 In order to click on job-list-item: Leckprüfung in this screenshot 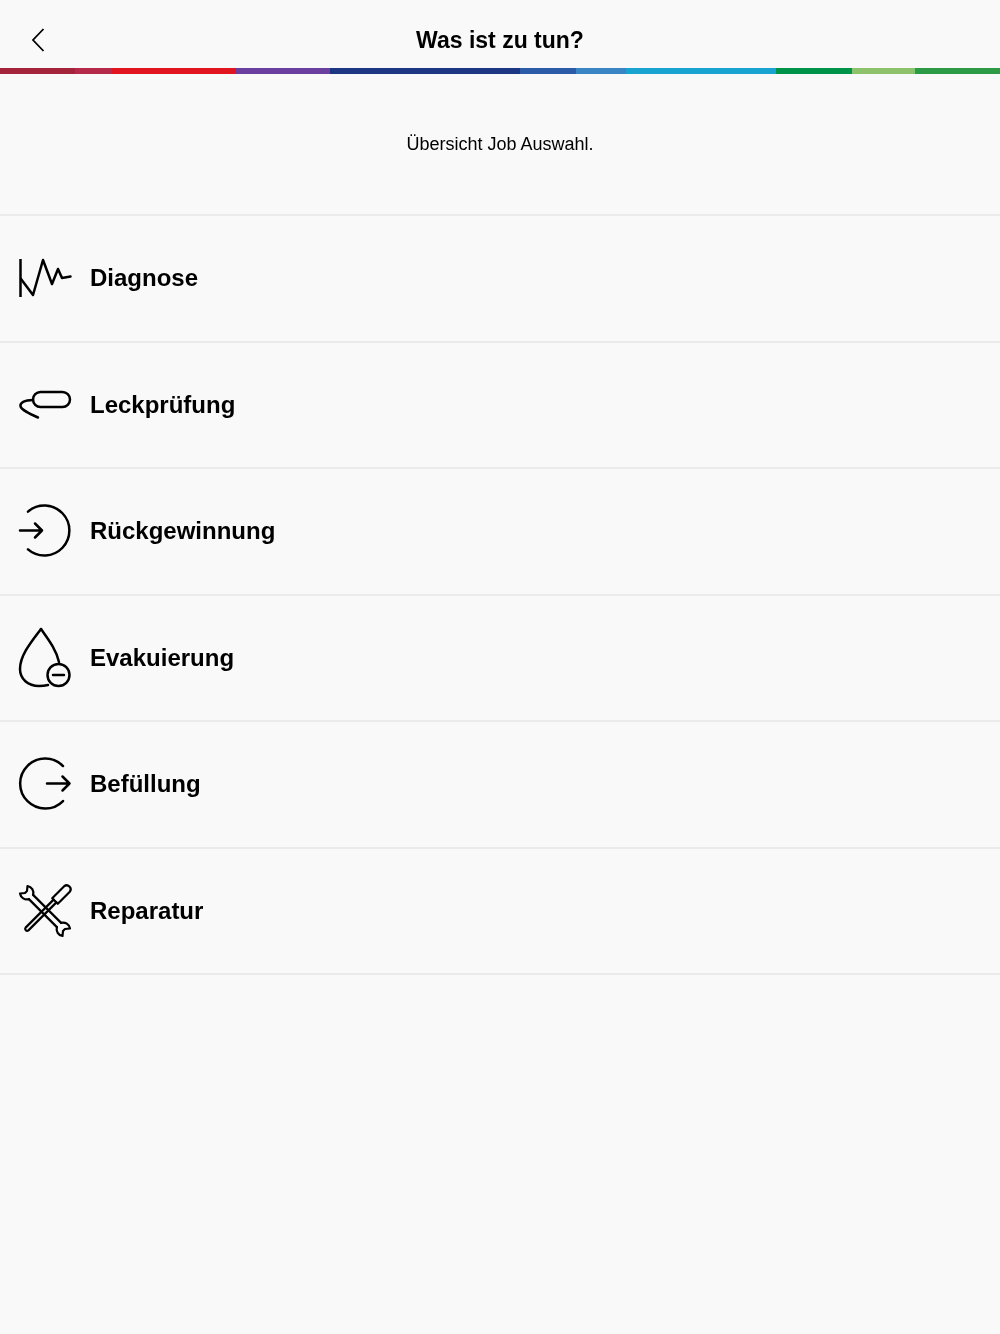, I will do `click(500, 403)`.